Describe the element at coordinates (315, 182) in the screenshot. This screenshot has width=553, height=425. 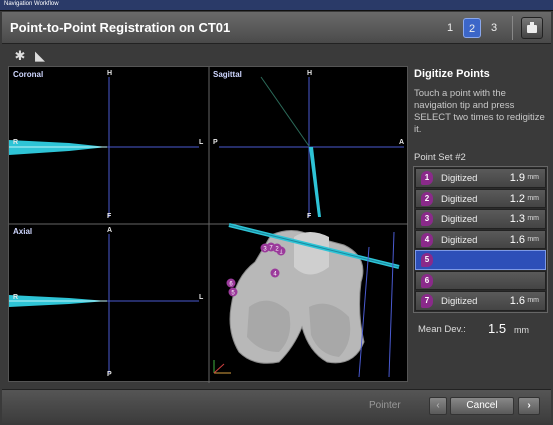
I see `sagittal-instrument` at that location.